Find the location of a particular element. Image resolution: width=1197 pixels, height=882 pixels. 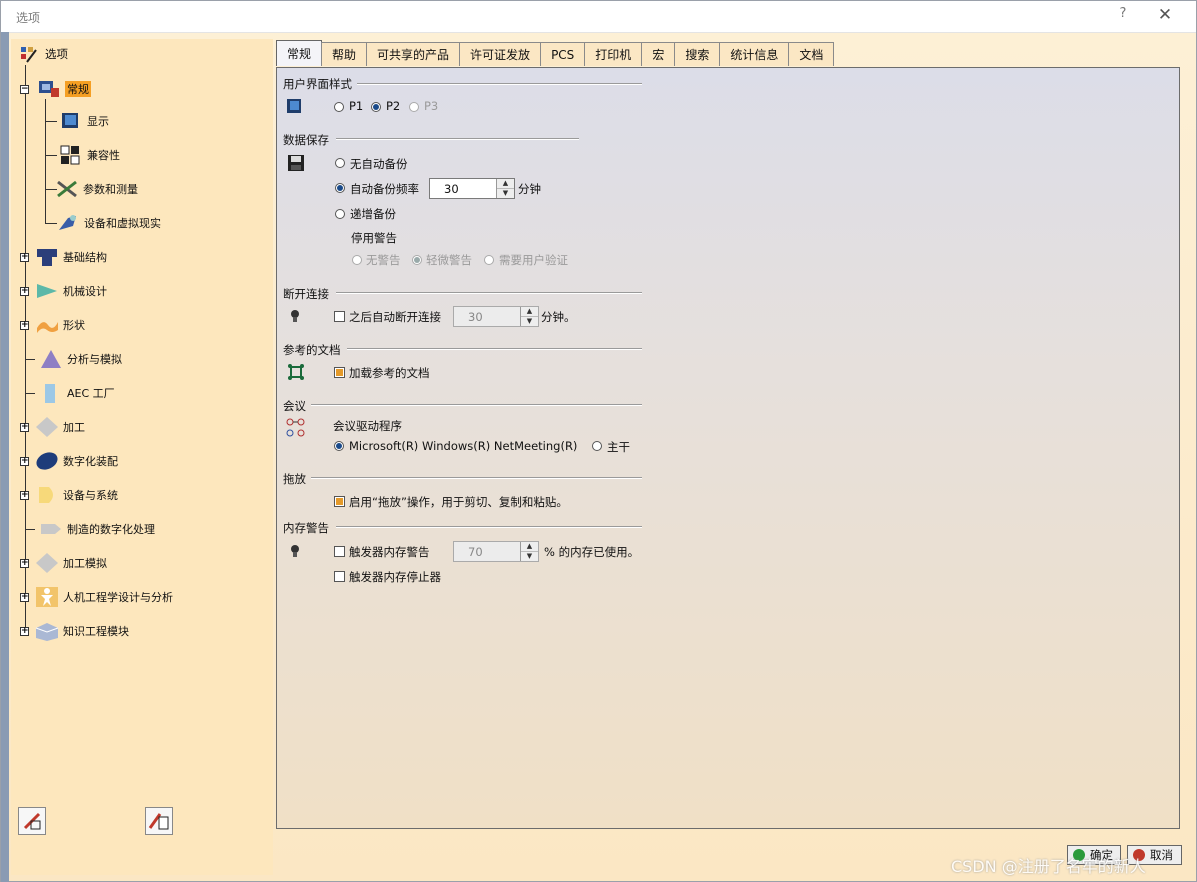

enable-drag-drop-checkbox is located at coordinates (339, 501).